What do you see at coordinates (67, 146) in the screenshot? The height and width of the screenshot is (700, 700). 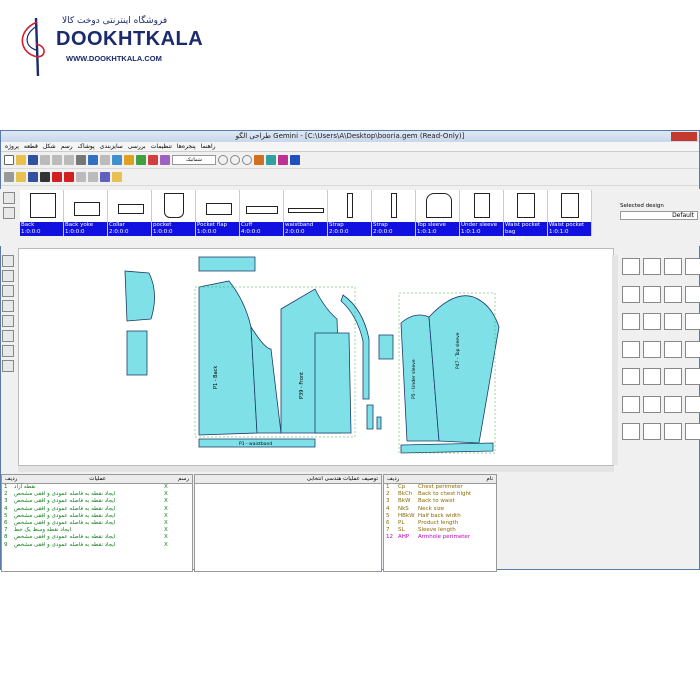 I see `menu-item: رسم` at bounding box center [67, 146].